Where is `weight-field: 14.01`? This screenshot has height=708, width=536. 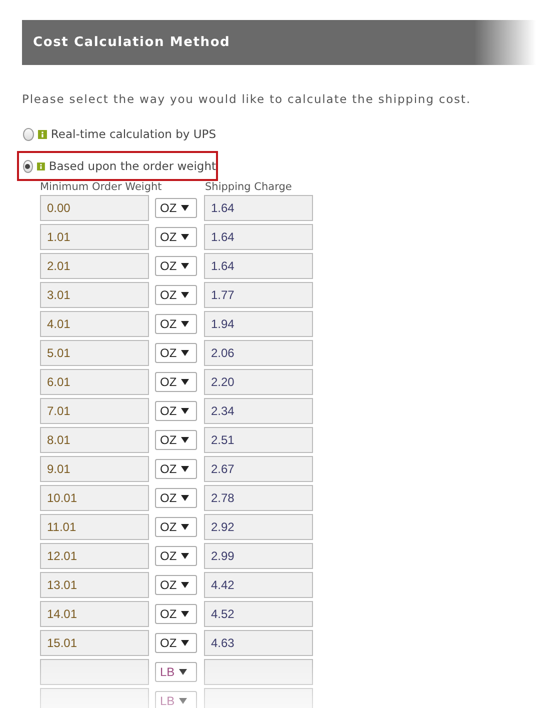
weight-field: 14.01 is located at coordinates (94, 613).